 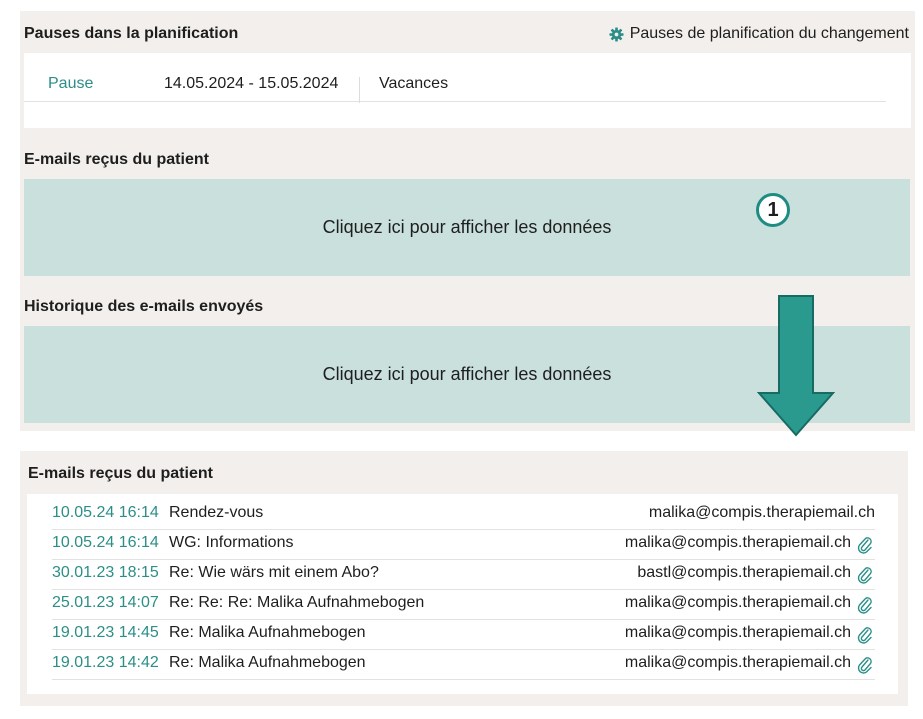 I want to click on received-emails-title: E-mails reçus du patient, so click(x=116, y=159).